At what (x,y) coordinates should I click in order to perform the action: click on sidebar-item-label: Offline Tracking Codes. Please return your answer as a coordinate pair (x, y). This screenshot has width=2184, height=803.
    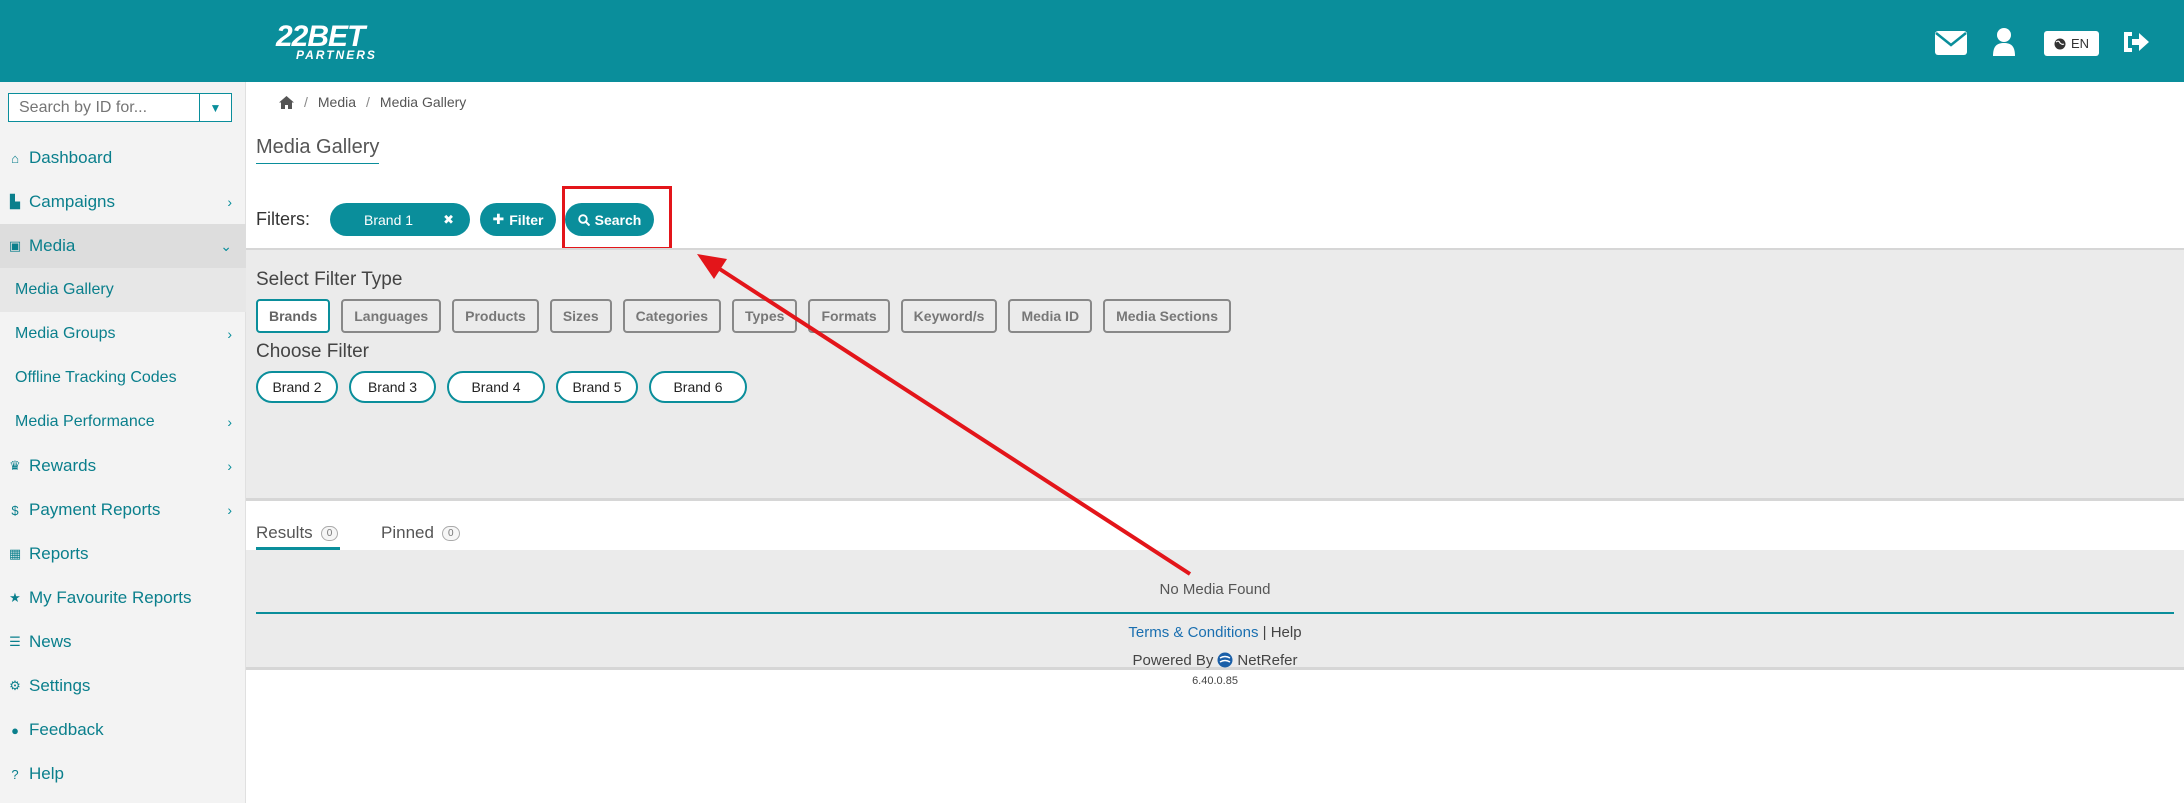
    Looking at the image, I should click on (96, 377).